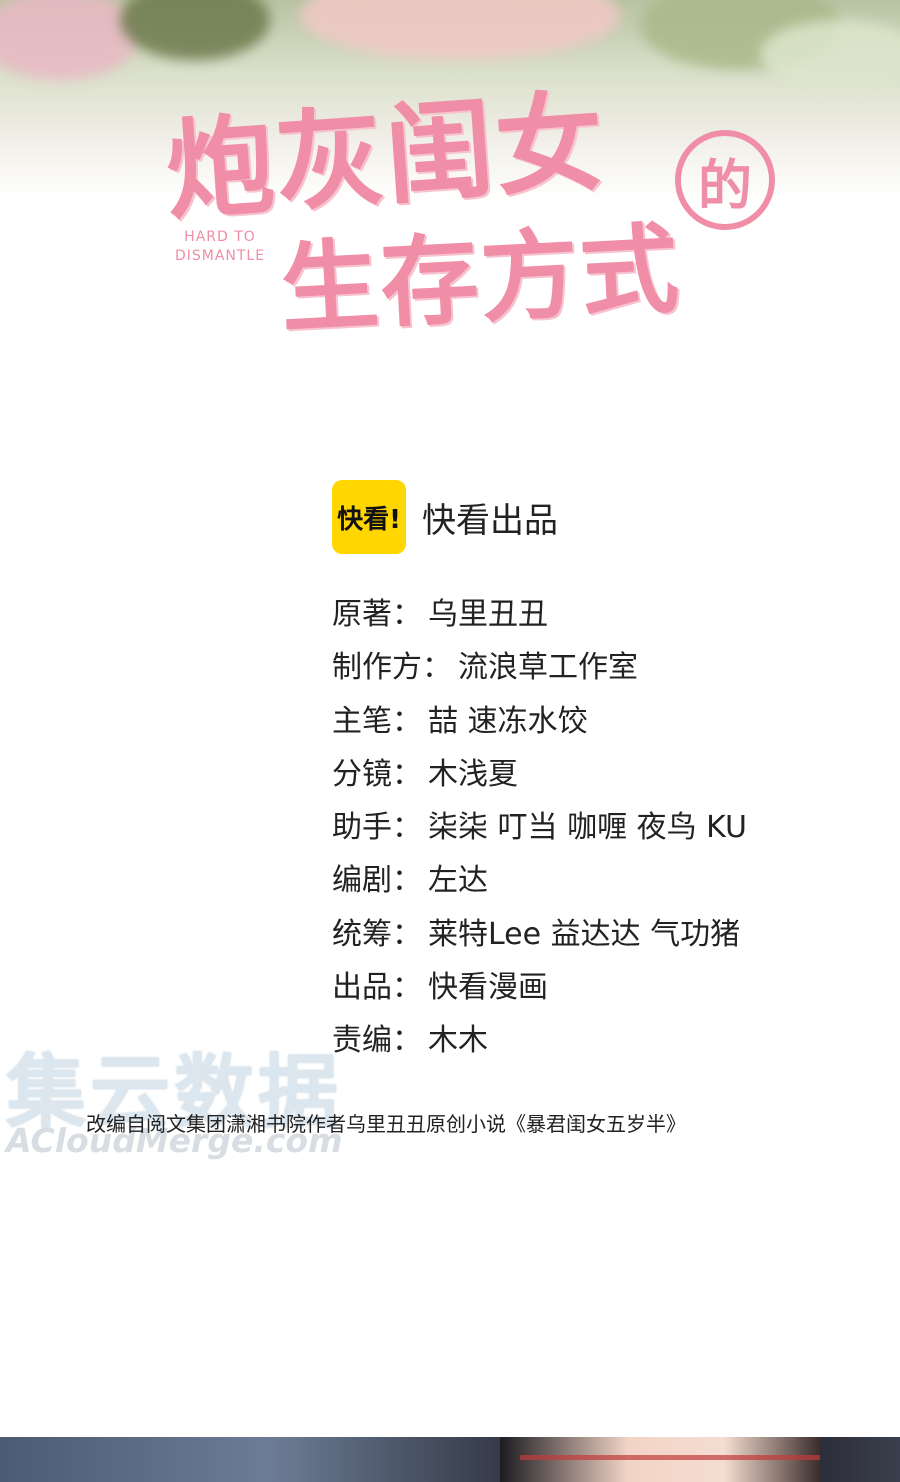 Image resolution: width=900 pixels, height=1482 pixels. Describe the element at coordinates (377, 774) in the screenshot. I see `credit-label: 分镜：` at that location.